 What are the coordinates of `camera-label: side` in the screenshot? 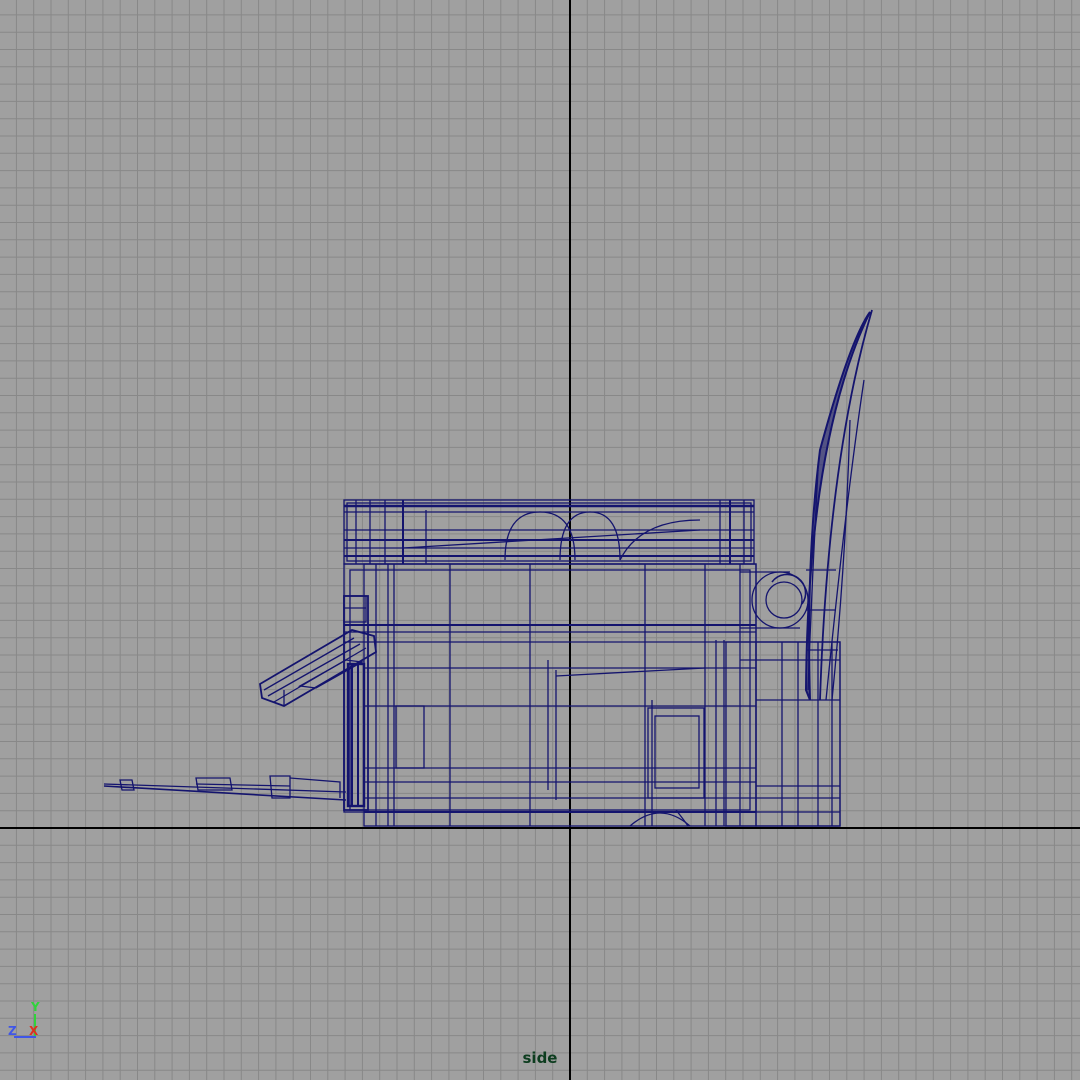 It's located at (540, 1058).